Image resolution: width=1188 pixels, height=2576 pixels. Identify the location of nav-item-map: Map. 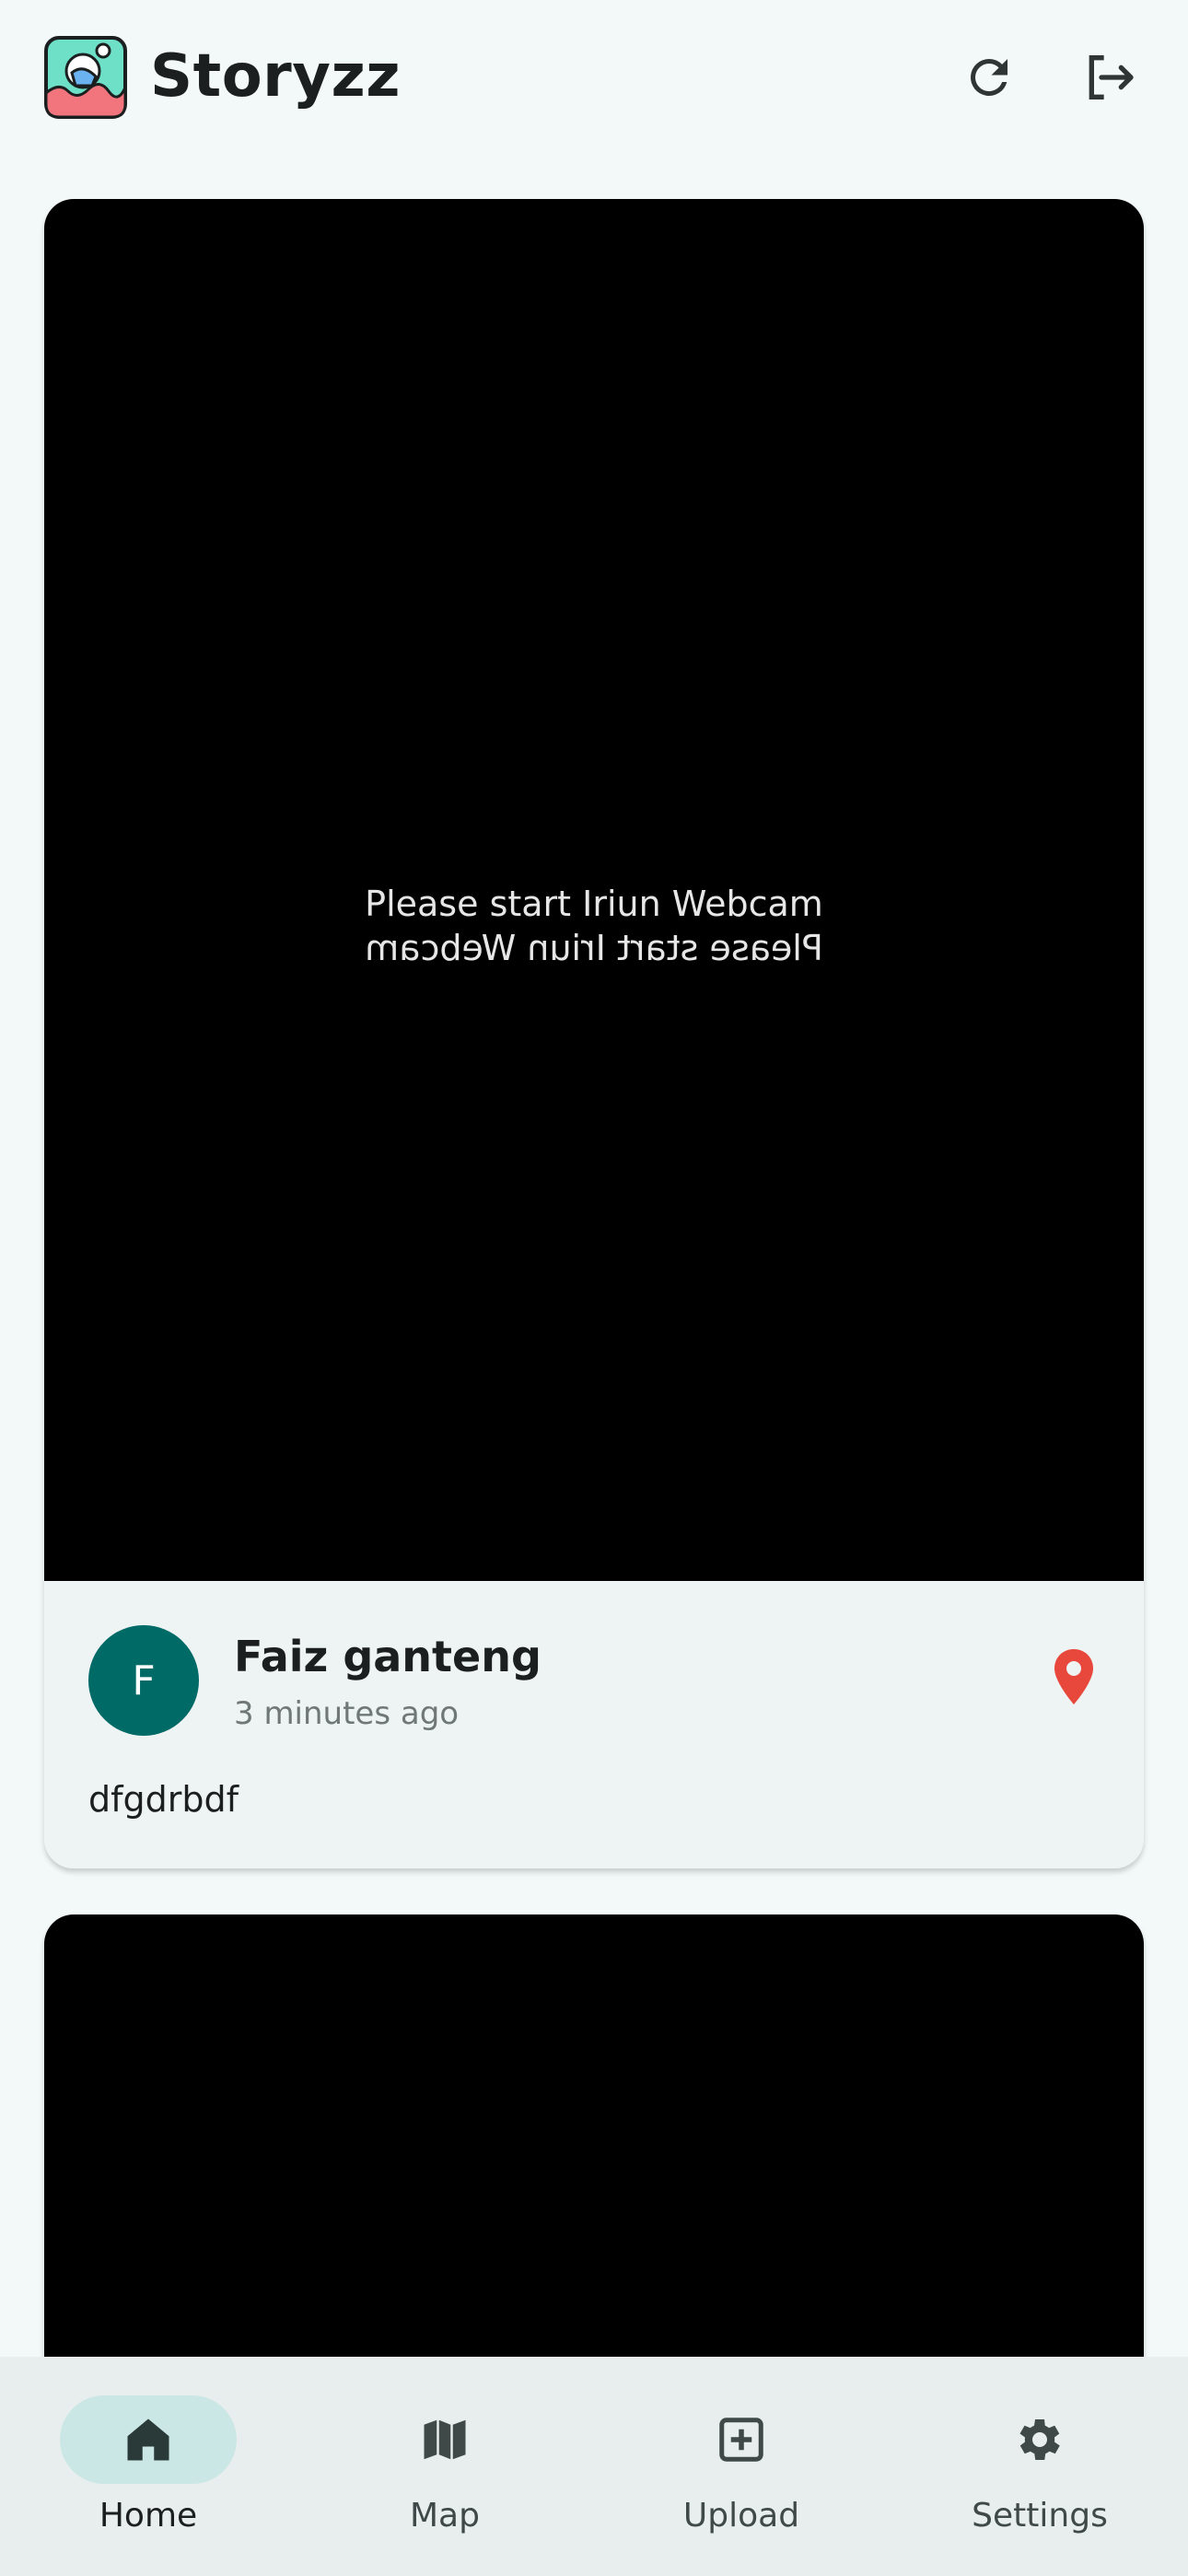
(445, 2466).